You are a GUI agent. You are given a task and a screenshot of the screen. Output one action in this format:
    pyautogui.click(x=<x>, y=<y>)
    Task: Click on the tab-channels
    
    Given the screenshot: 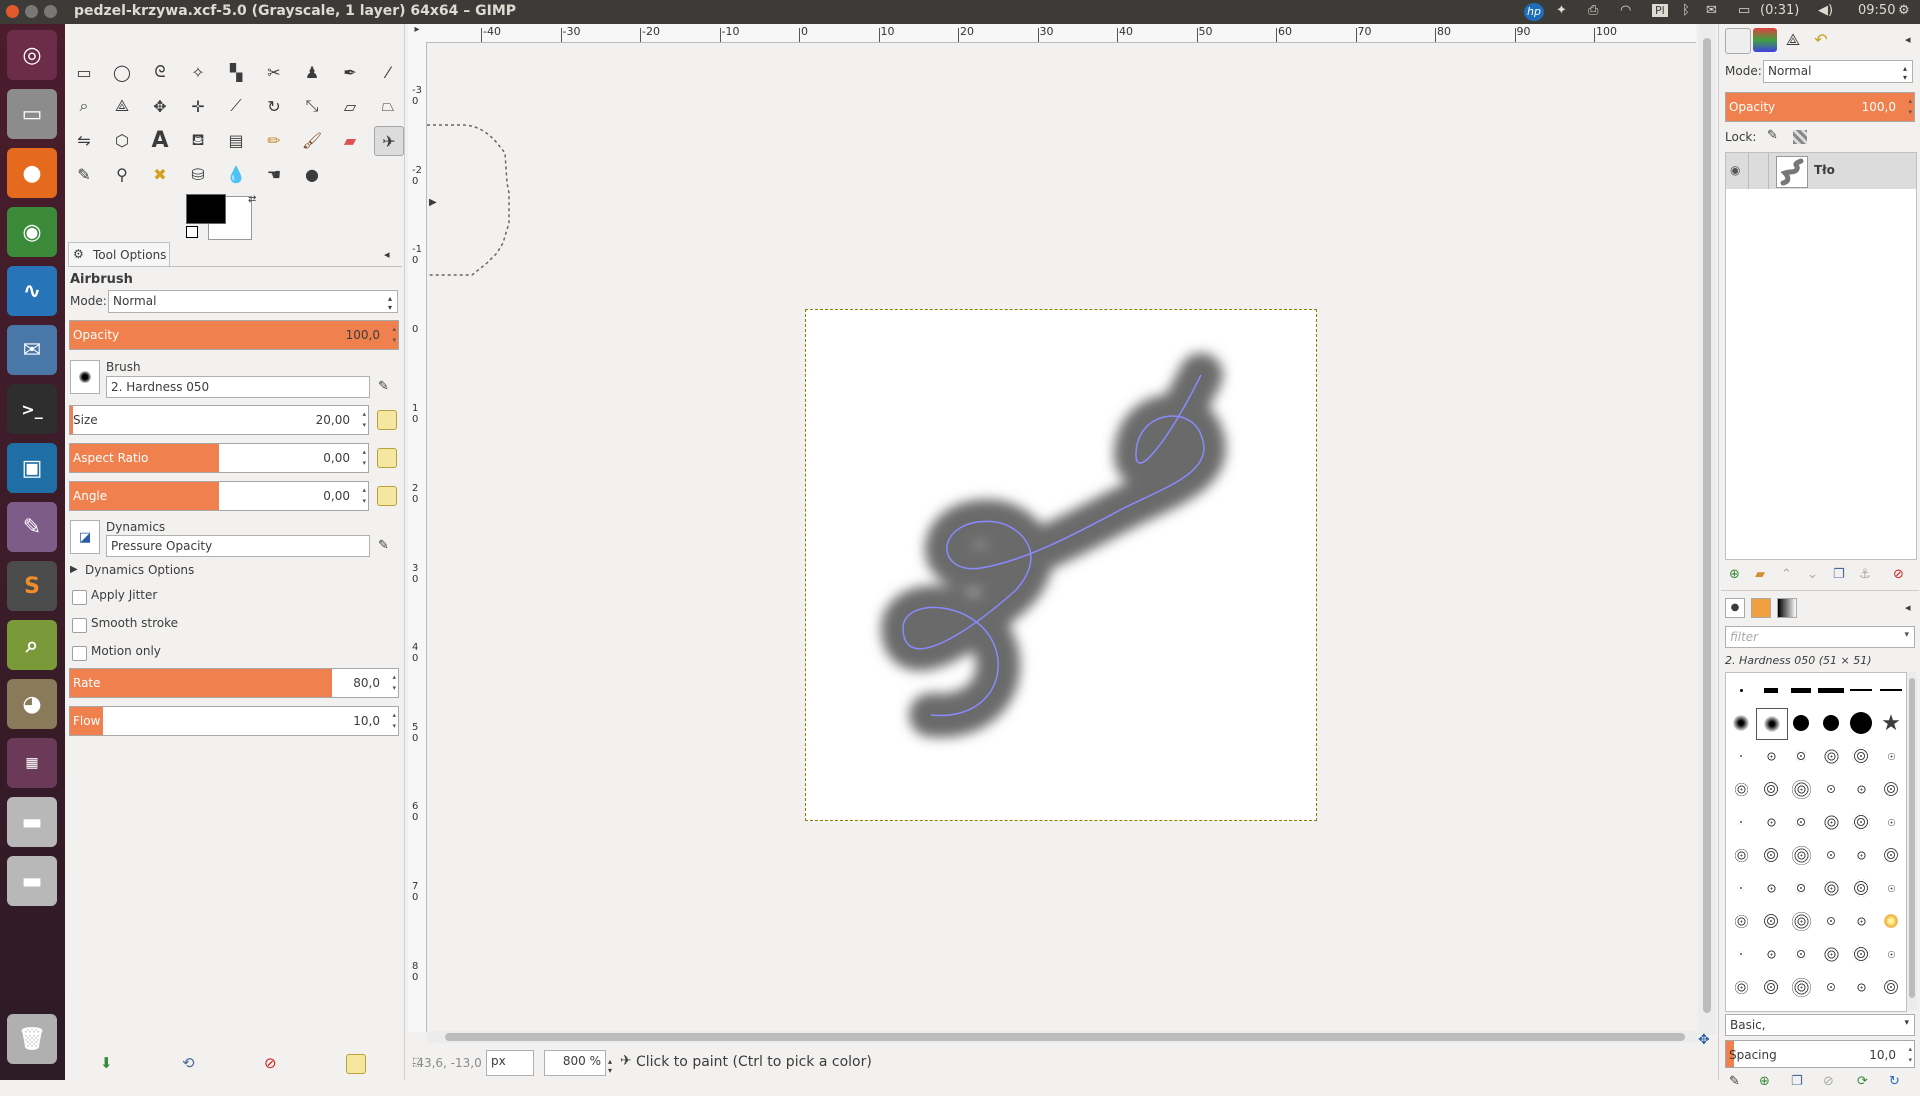 What is the action you would take?
    pyautogui.click(x=1765, y=40)
    